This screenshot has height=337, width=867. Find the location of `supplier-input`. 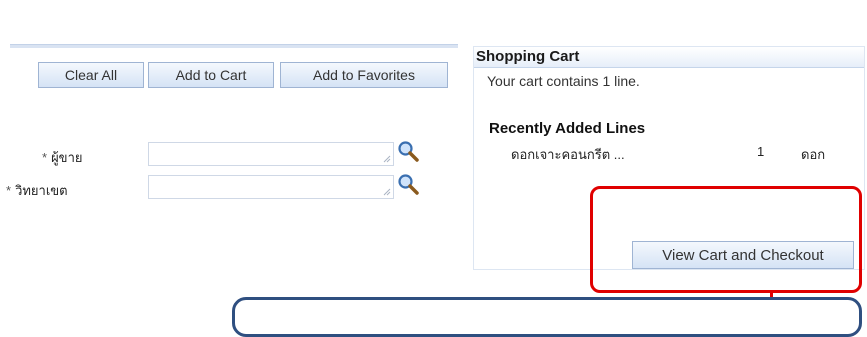

supplier-input is located at coordinates (271, 154).